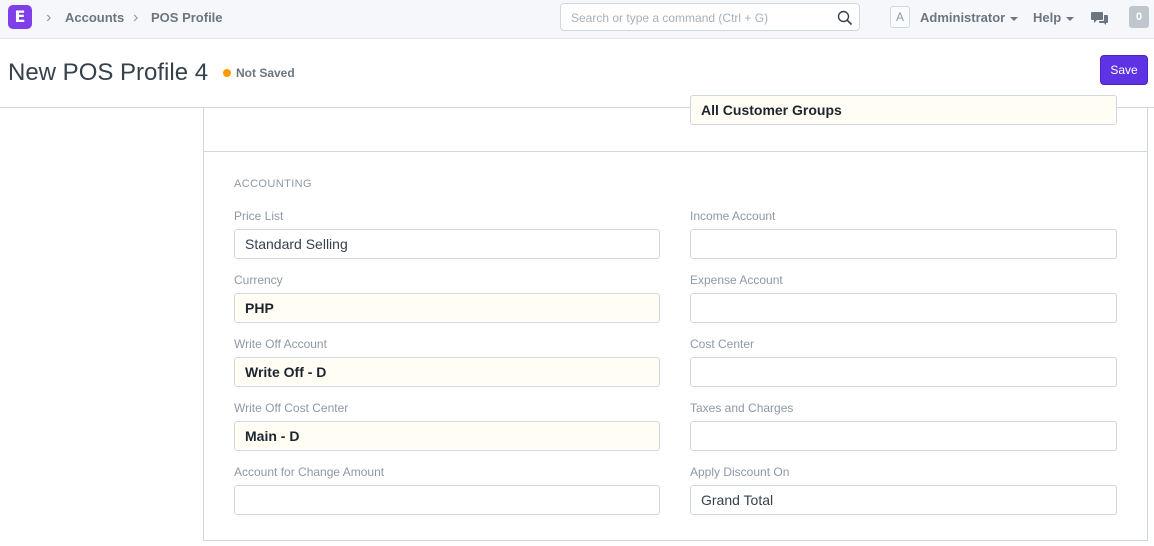  Describe the element at coordinates (903, 372) in the screenshot. I see `cost-center-field` at that location.